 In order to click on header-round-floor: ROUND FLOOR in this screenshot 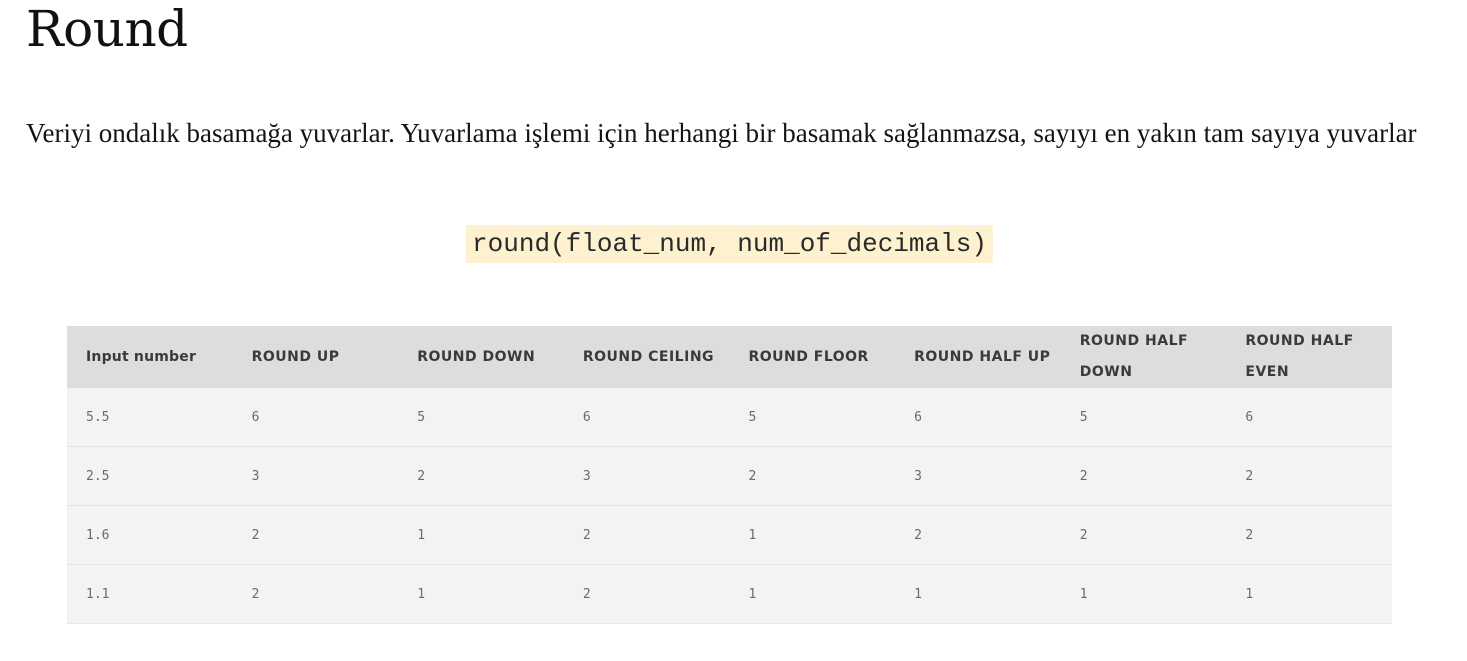, I will do `click(812, 357)`.